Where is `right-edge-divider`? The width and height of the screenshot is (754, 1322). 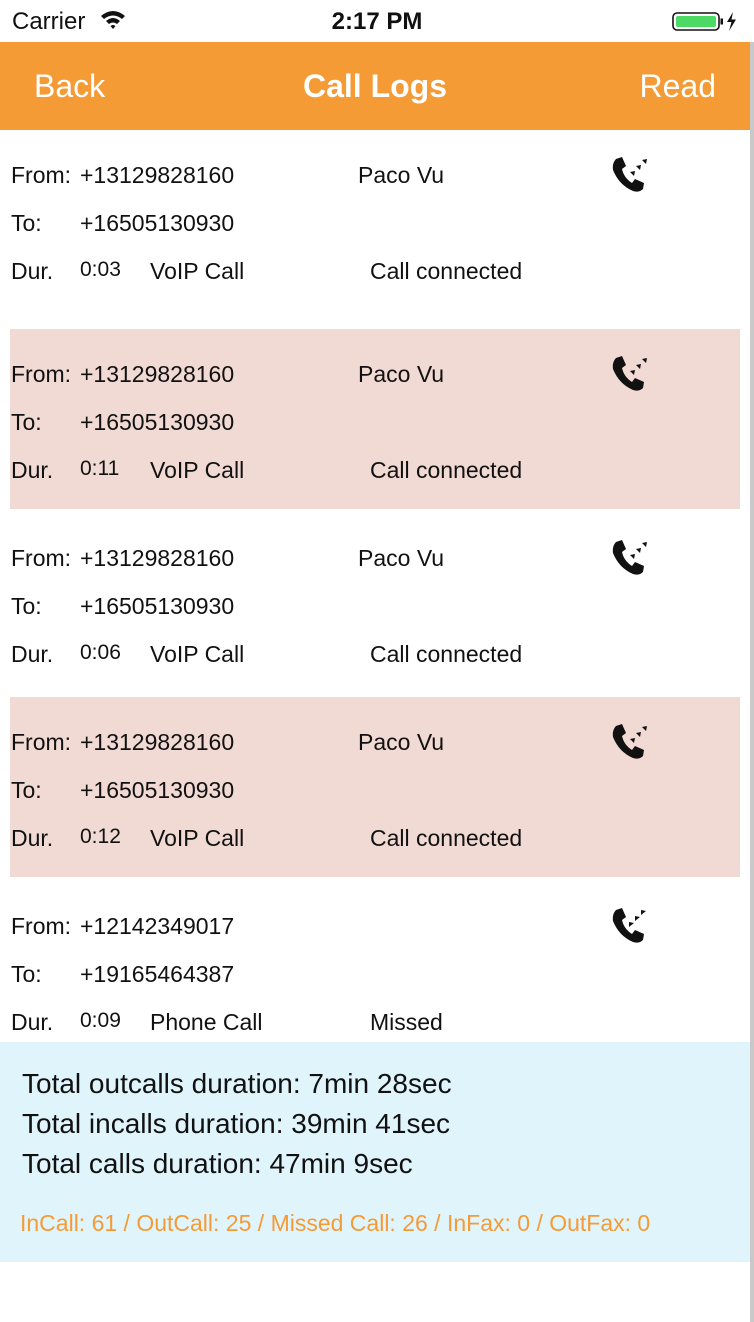
right-edge-divider is located at coordinates (752, 682).